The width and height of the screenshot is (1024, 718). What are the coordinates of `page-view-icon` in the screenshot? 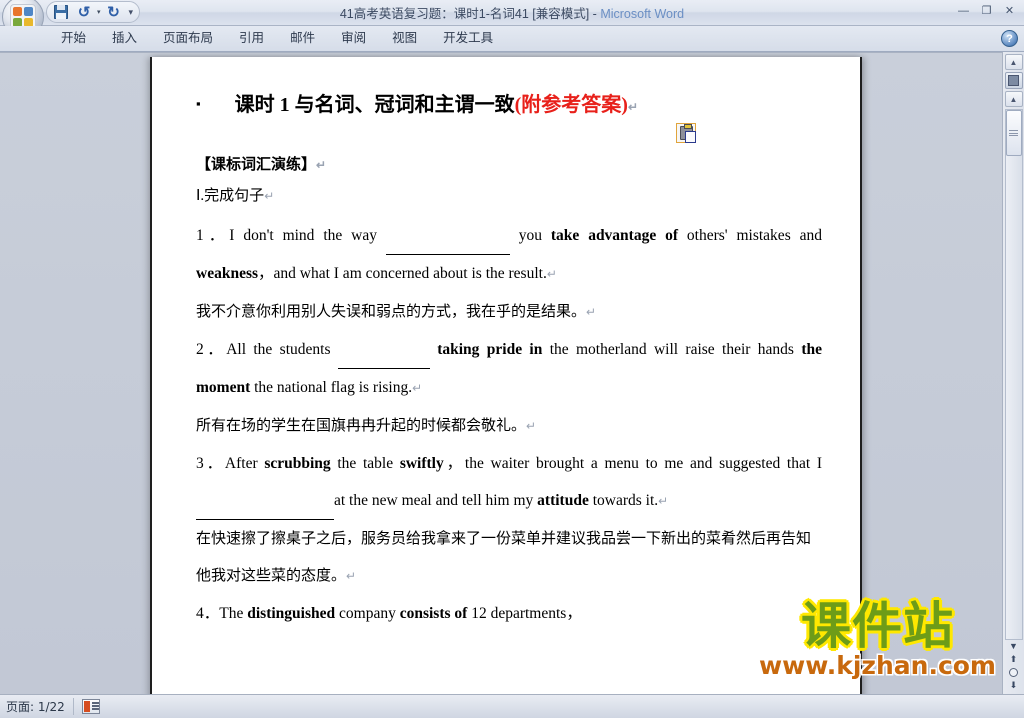 It's located at (90, 706).